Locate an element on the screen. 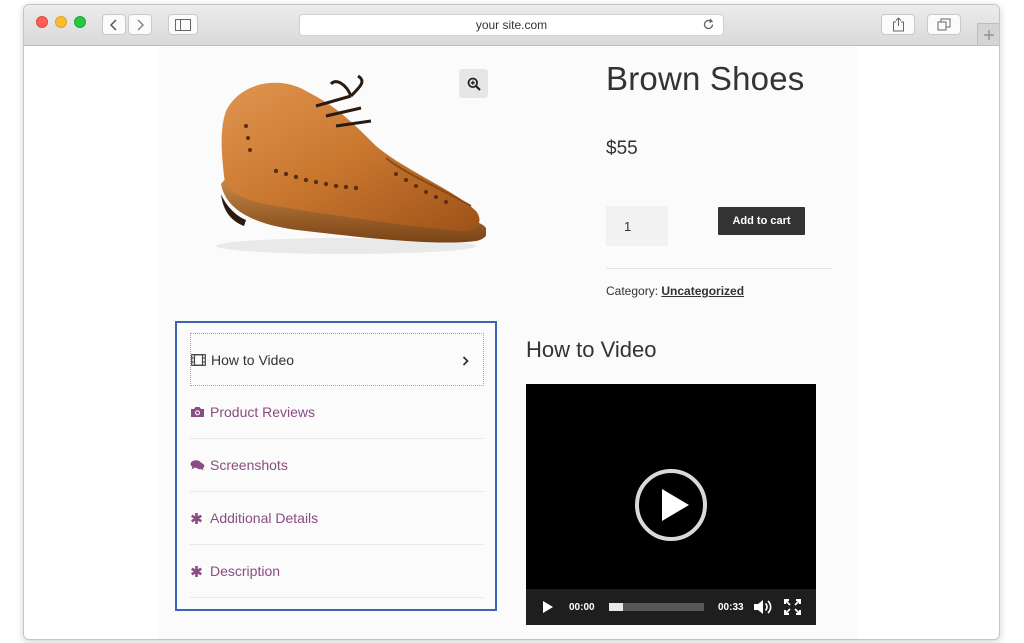 Image resolution: width=1024 pixels, height=643 pixels. reload-icon is located at coordinates (708, 24).